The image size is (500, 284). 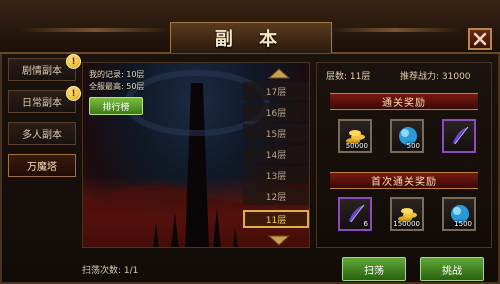 What do you see at coordinates (276, 196) in the screenshot?
I see `floor-item: 12层` at bounding box center [276, 196].